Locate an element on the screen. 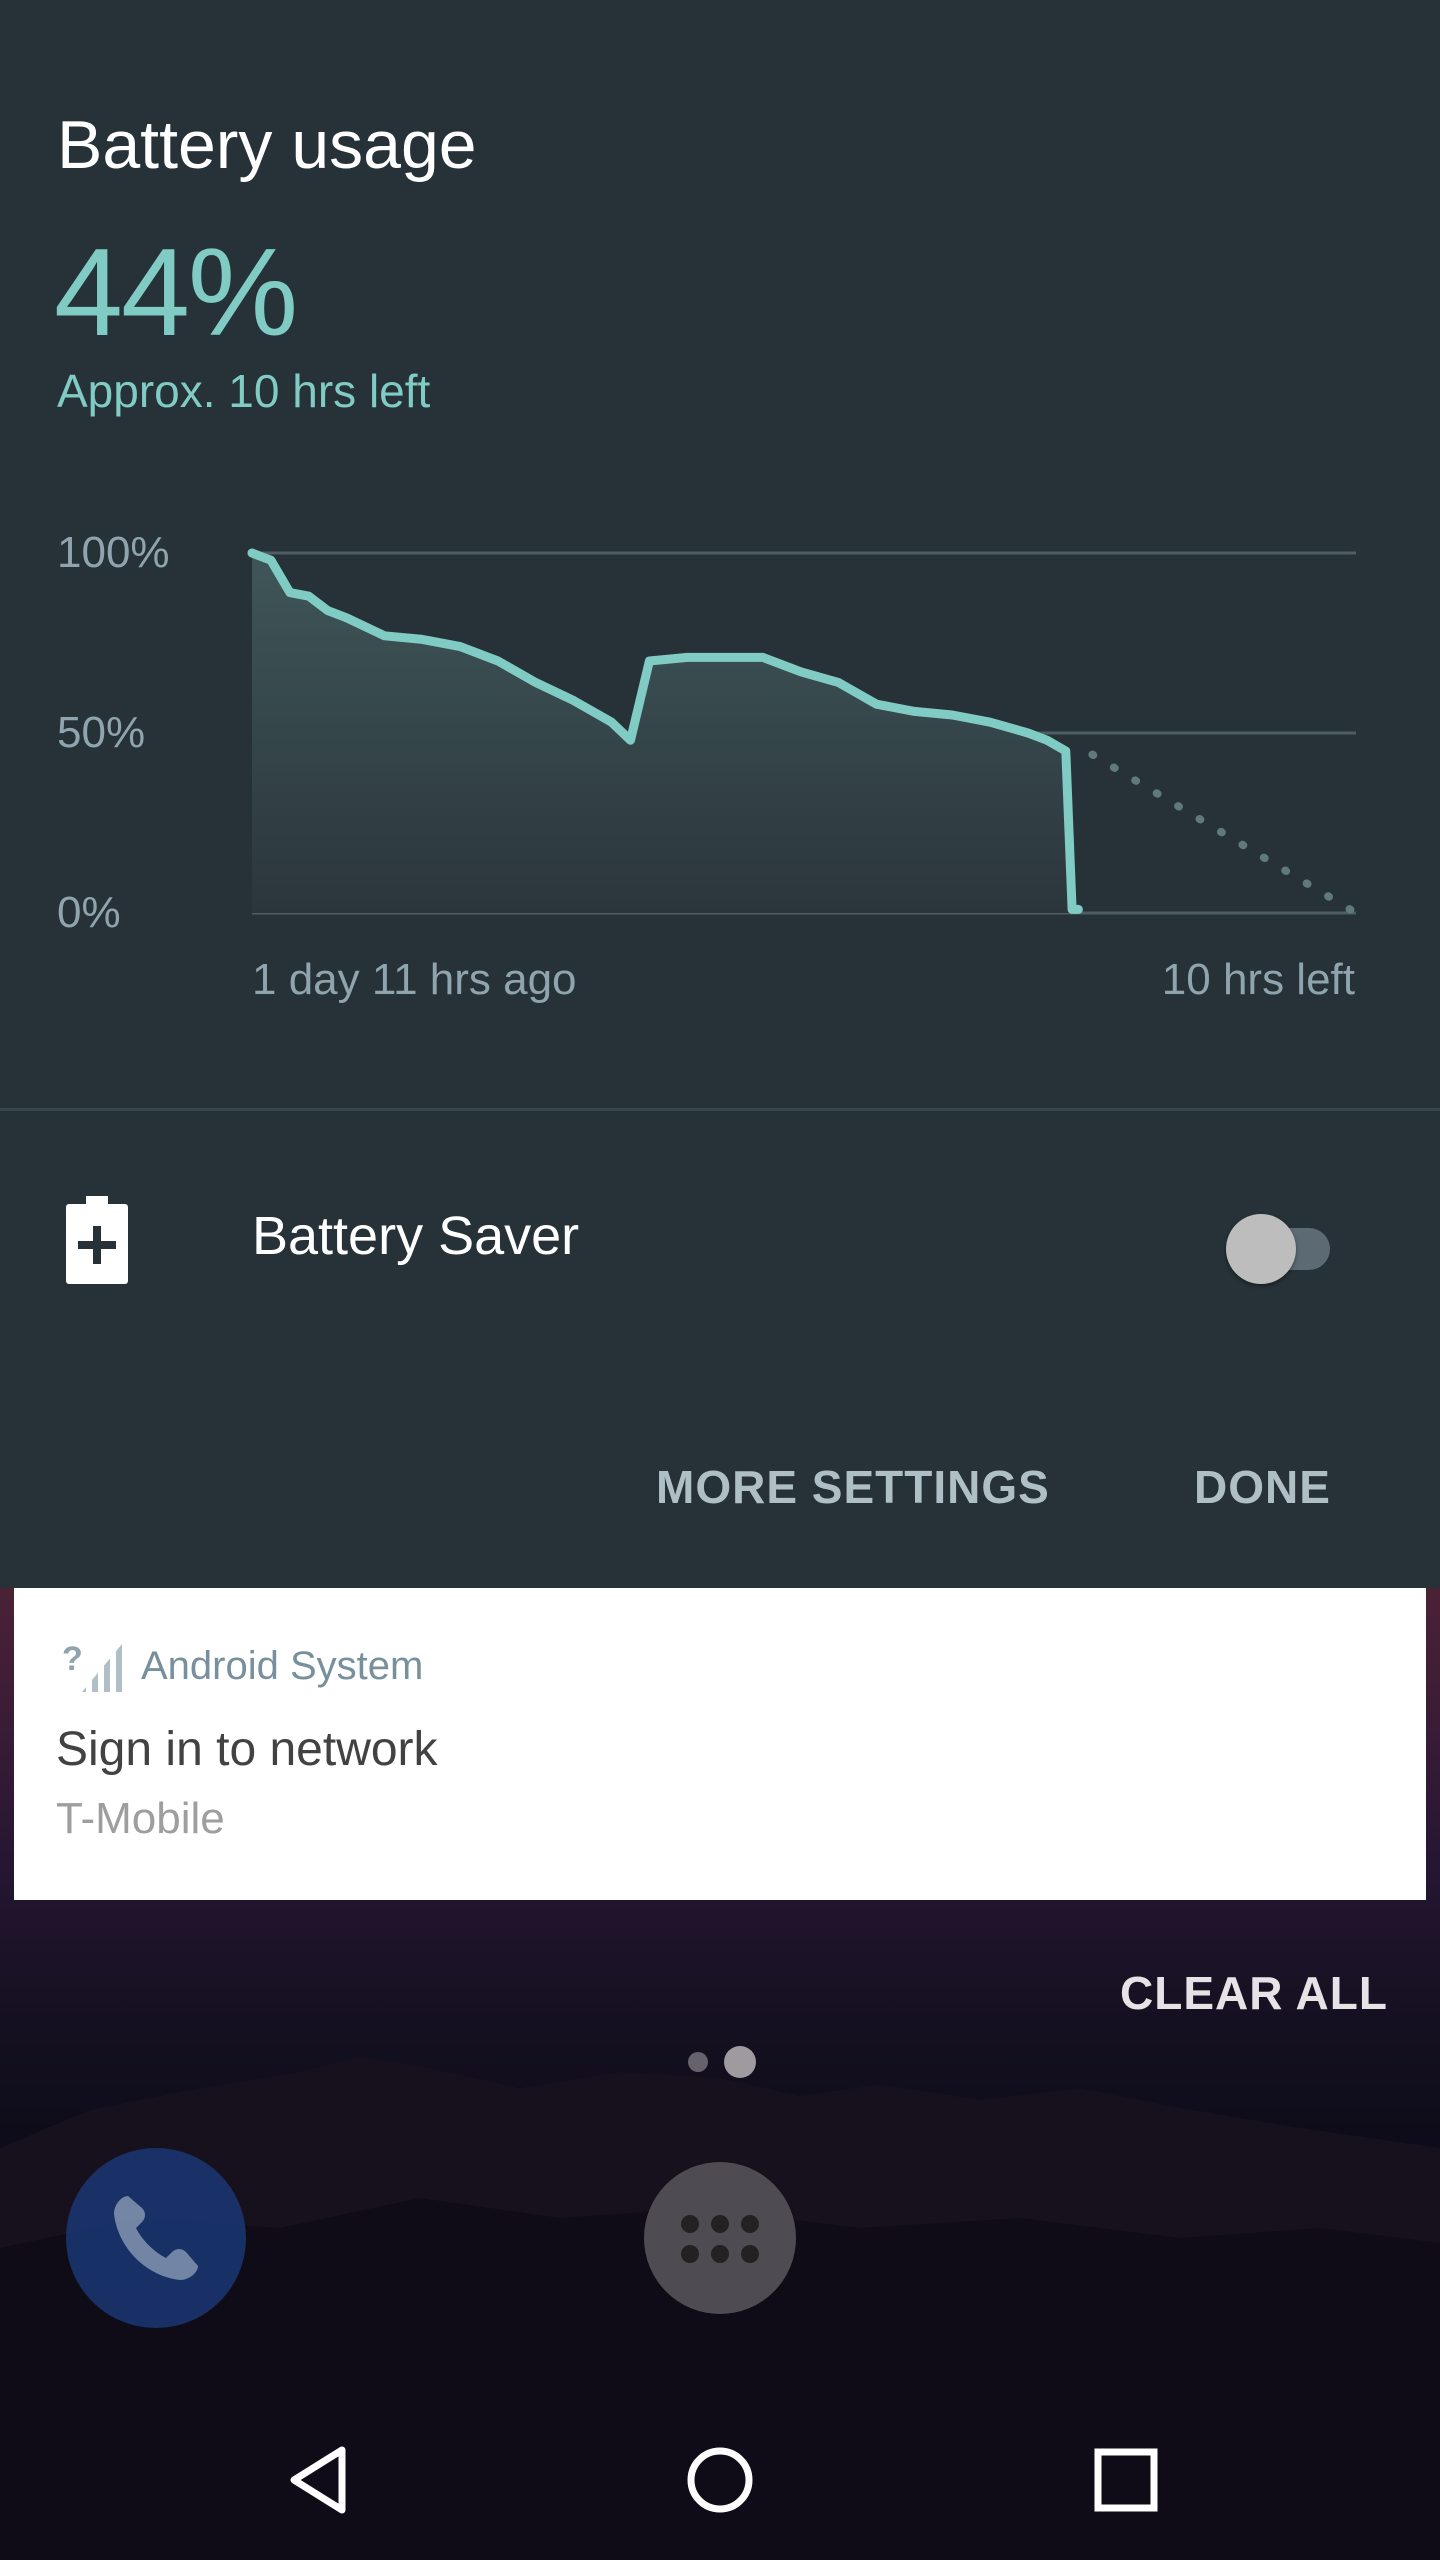 The height and width of the screenshot is (2560, 1440). battery-plus-icon is located at coordinates (97, 1240).